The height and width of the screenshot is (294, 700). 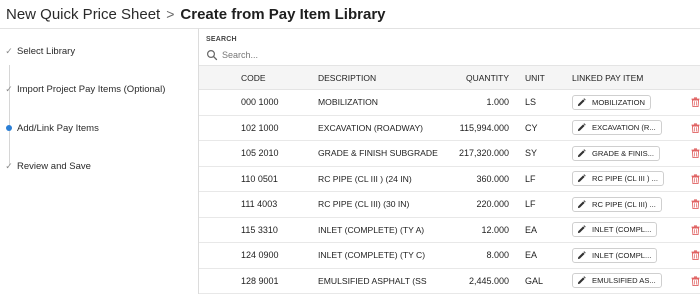 I want to click on cell-description: RC PIPE (CL III ) (24 IN), so click(x=365, y=178).